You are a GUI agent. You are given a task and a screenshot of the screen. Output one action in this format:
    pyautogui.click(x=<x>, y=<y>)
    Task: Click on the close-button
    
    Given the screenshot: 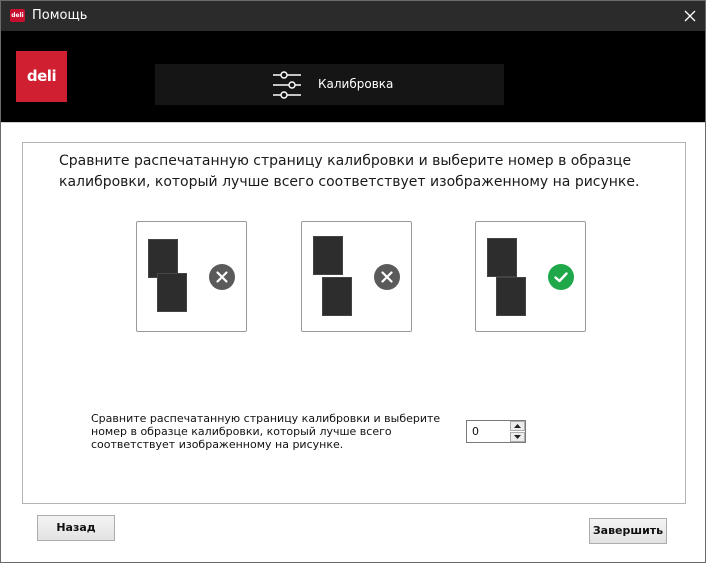 What is the action you would take?
    pyautogui.click(x=690, y=16)
    